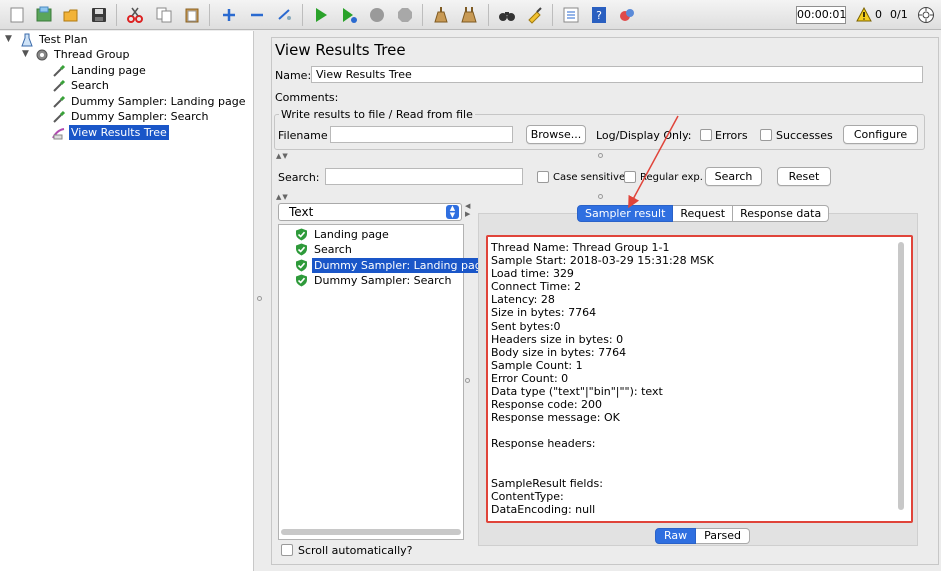 Image resolution: width=941 pixels, height=571 pixels. I want to click on log-display-label: Log/Display Only:, so click(644, 135).